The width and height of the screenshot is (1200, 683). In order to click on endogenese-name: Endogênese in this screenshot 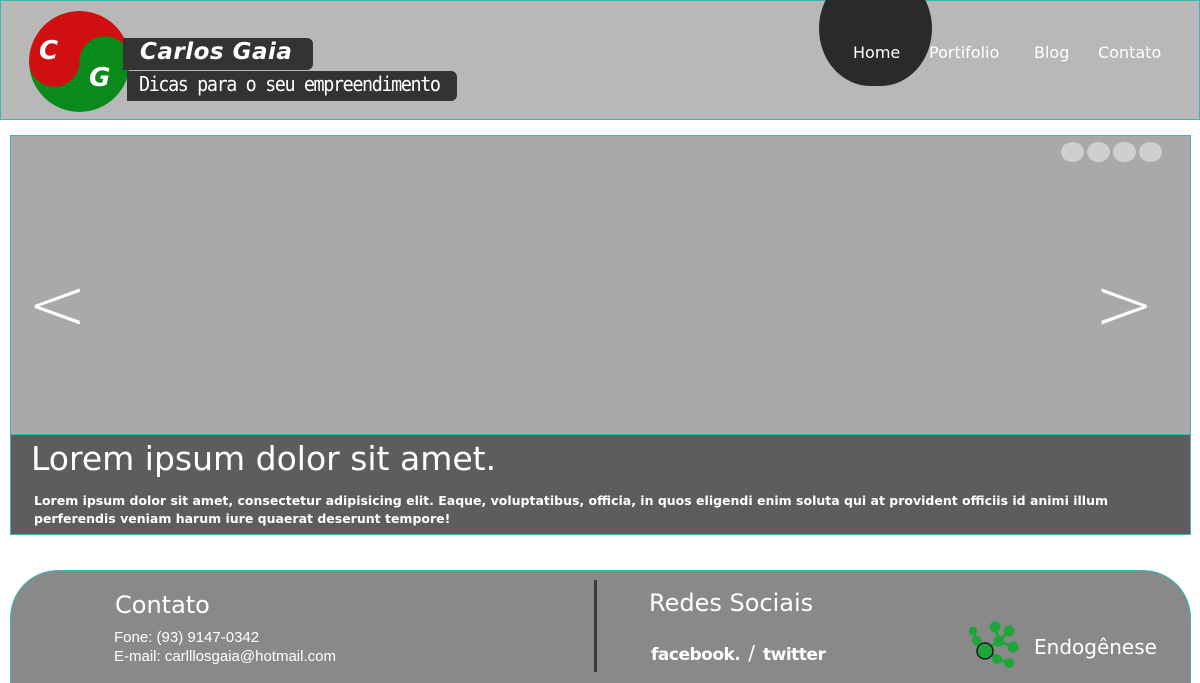, I will do `click(1095, 647)`.